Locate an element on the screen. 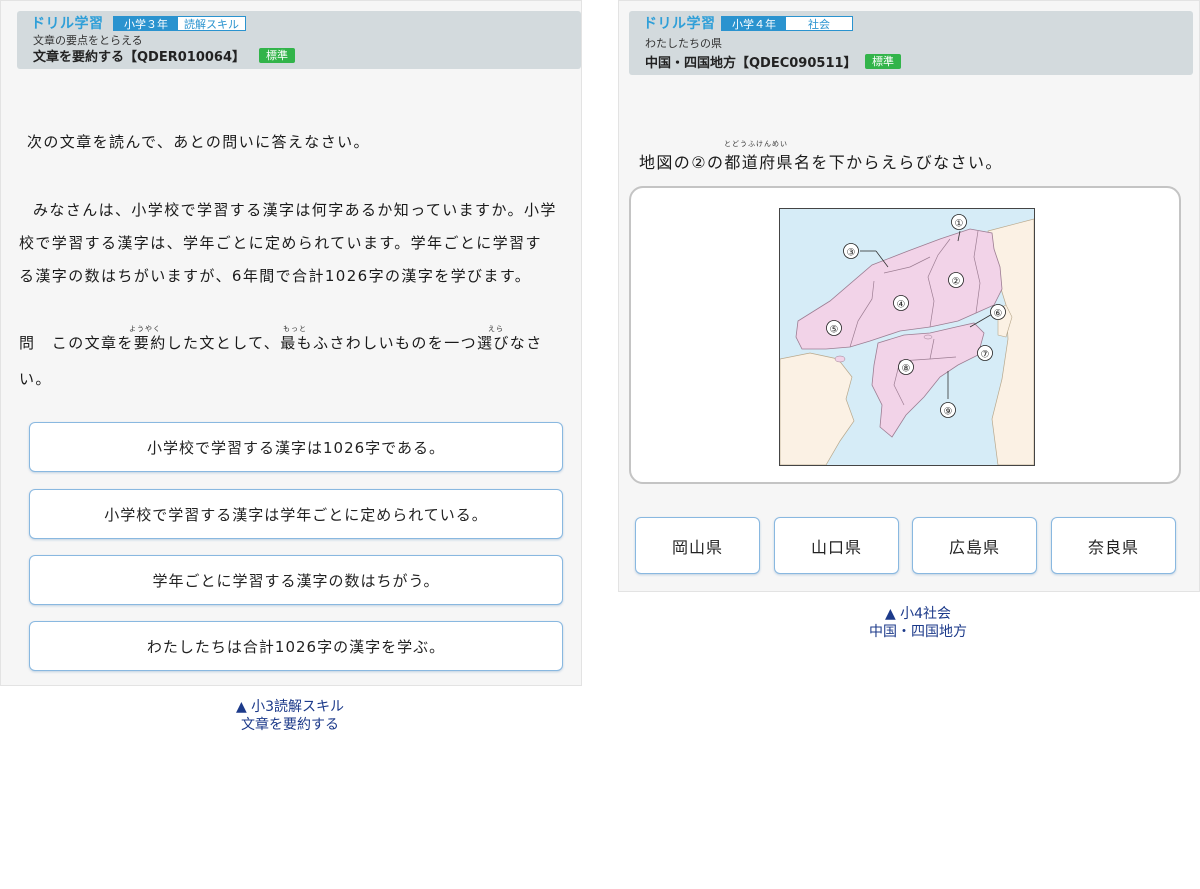 This screenshot has height=889, width=1200. map-label-2: ② is located at coordinates (956, 282).